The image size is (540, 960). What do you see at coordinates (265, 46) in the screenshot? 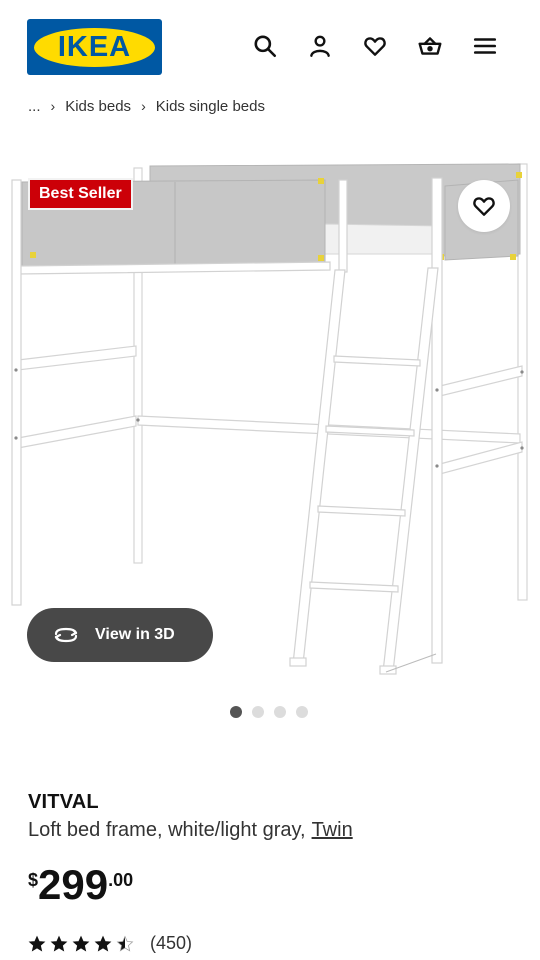
I see `search-icon` at bounding box center [265, 46].